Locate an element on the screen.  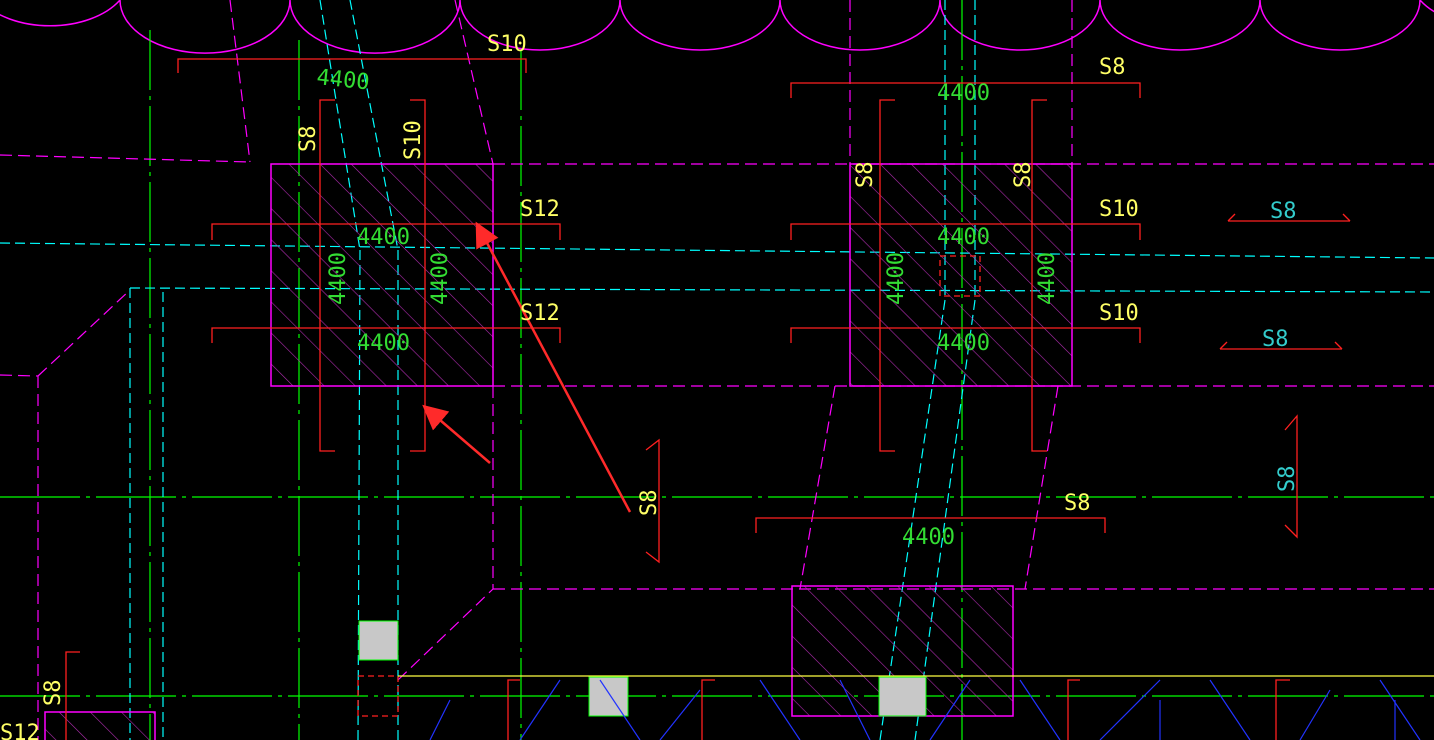
label-s10-right-lower: S10 is located at coordinates (1119, 313).